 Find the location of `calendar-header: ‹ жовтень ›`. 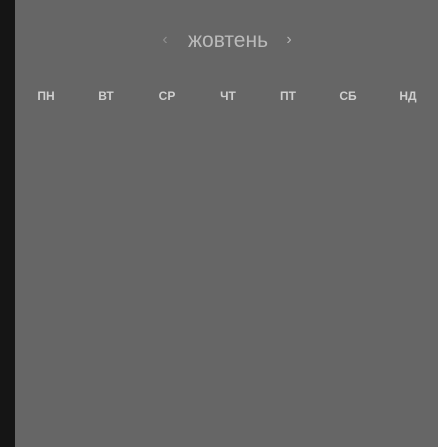

calendar-header: ‹ жовтень › is located at coordinates (226, 41).